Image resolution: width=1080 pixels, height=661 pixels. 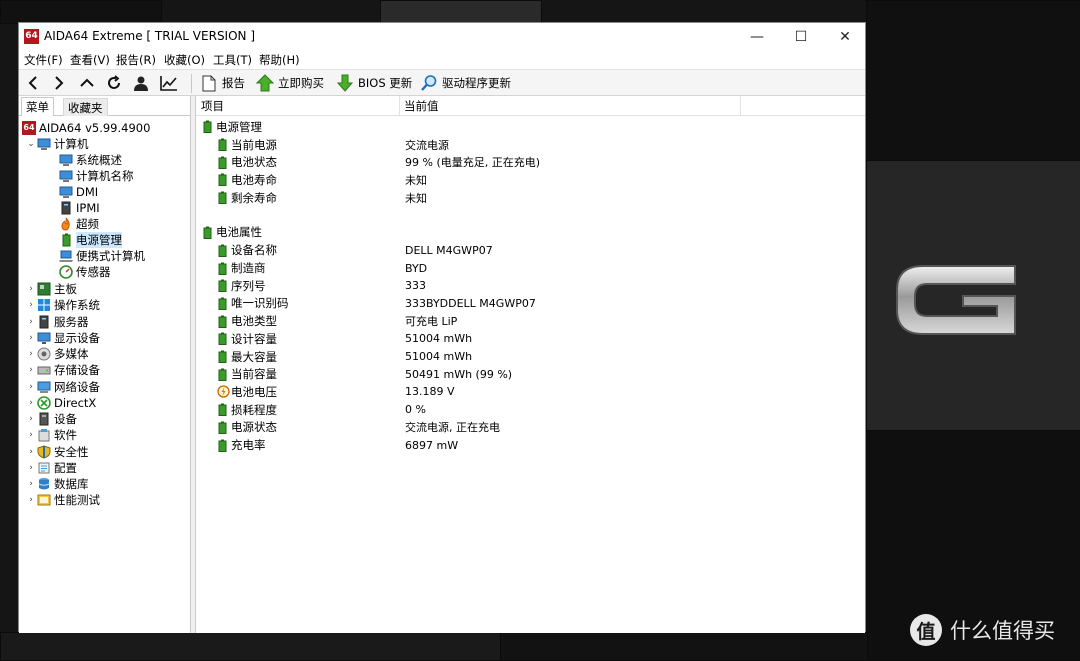 I want to click on tree-item-display: › 显示设备, so click(x=62, y=338).